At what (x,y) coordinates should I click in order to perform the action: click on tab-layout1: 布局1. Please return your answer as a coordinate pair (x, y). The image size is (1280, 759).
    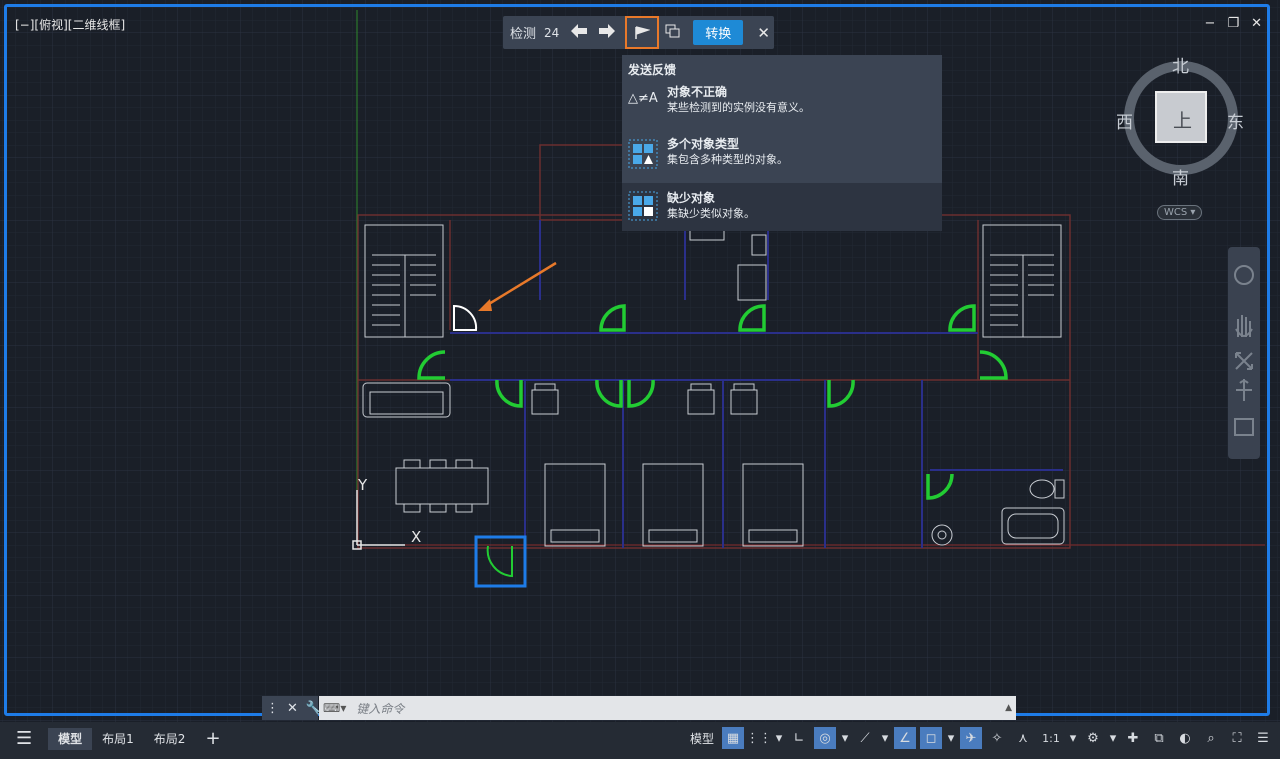
    Looking at the image, I should click on (118, 738).